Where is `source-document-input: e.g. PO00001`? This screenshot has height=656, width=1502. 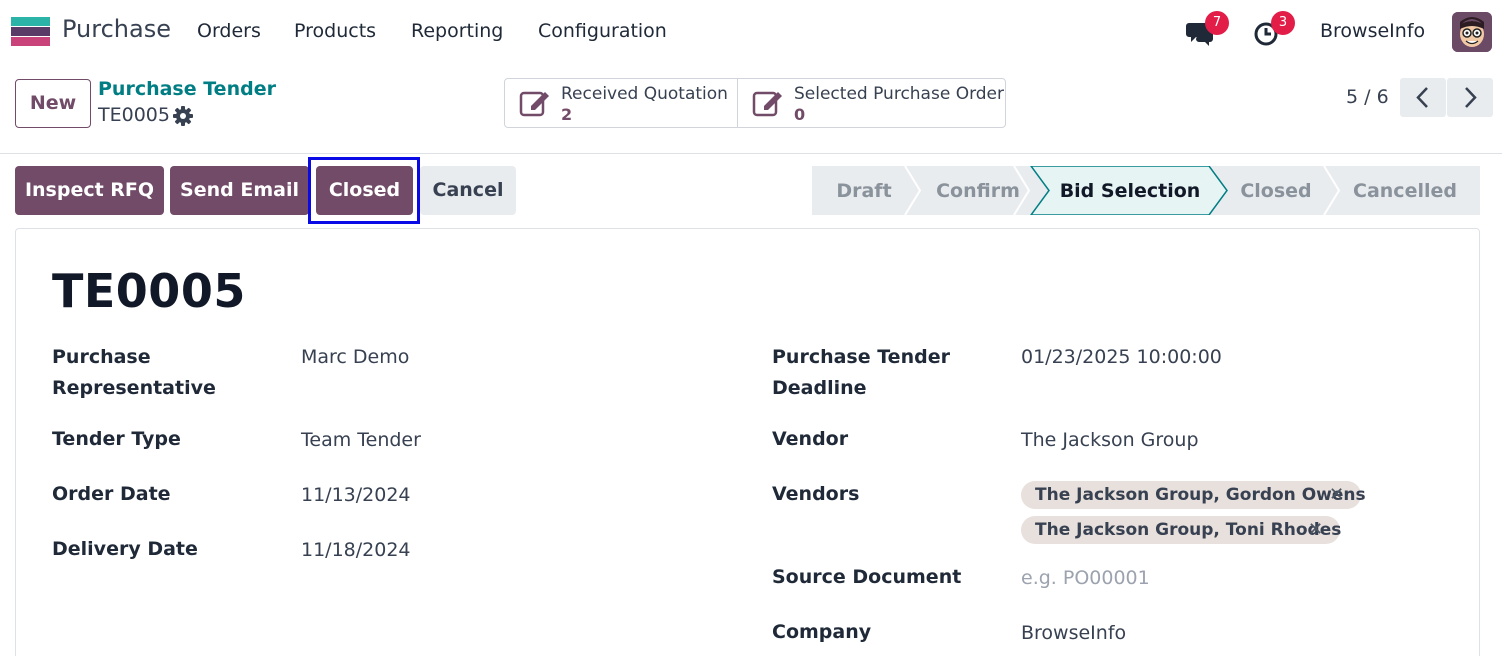
source-document-input: e.g. PO00001 is located at coordinates (1085, 578).